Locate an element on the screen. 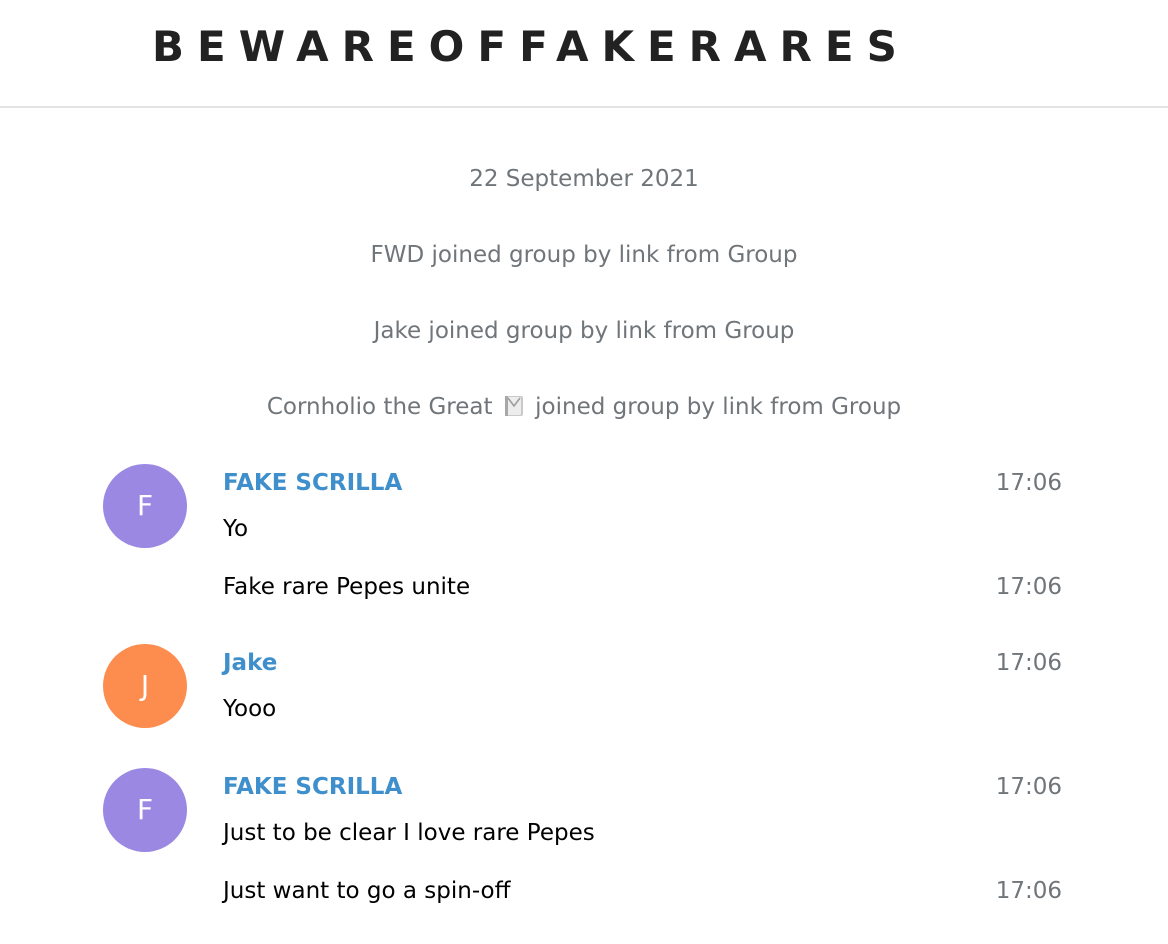  avatar-initial: J is located at coordinates (145, 685).